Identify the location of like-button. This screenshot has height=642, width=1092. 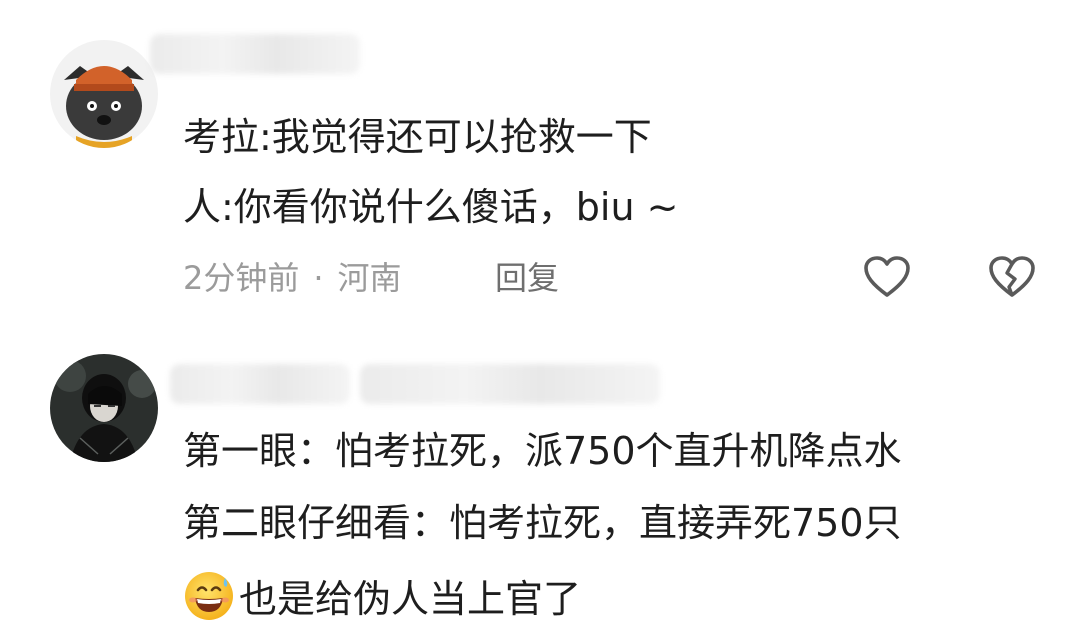
(887, 277).